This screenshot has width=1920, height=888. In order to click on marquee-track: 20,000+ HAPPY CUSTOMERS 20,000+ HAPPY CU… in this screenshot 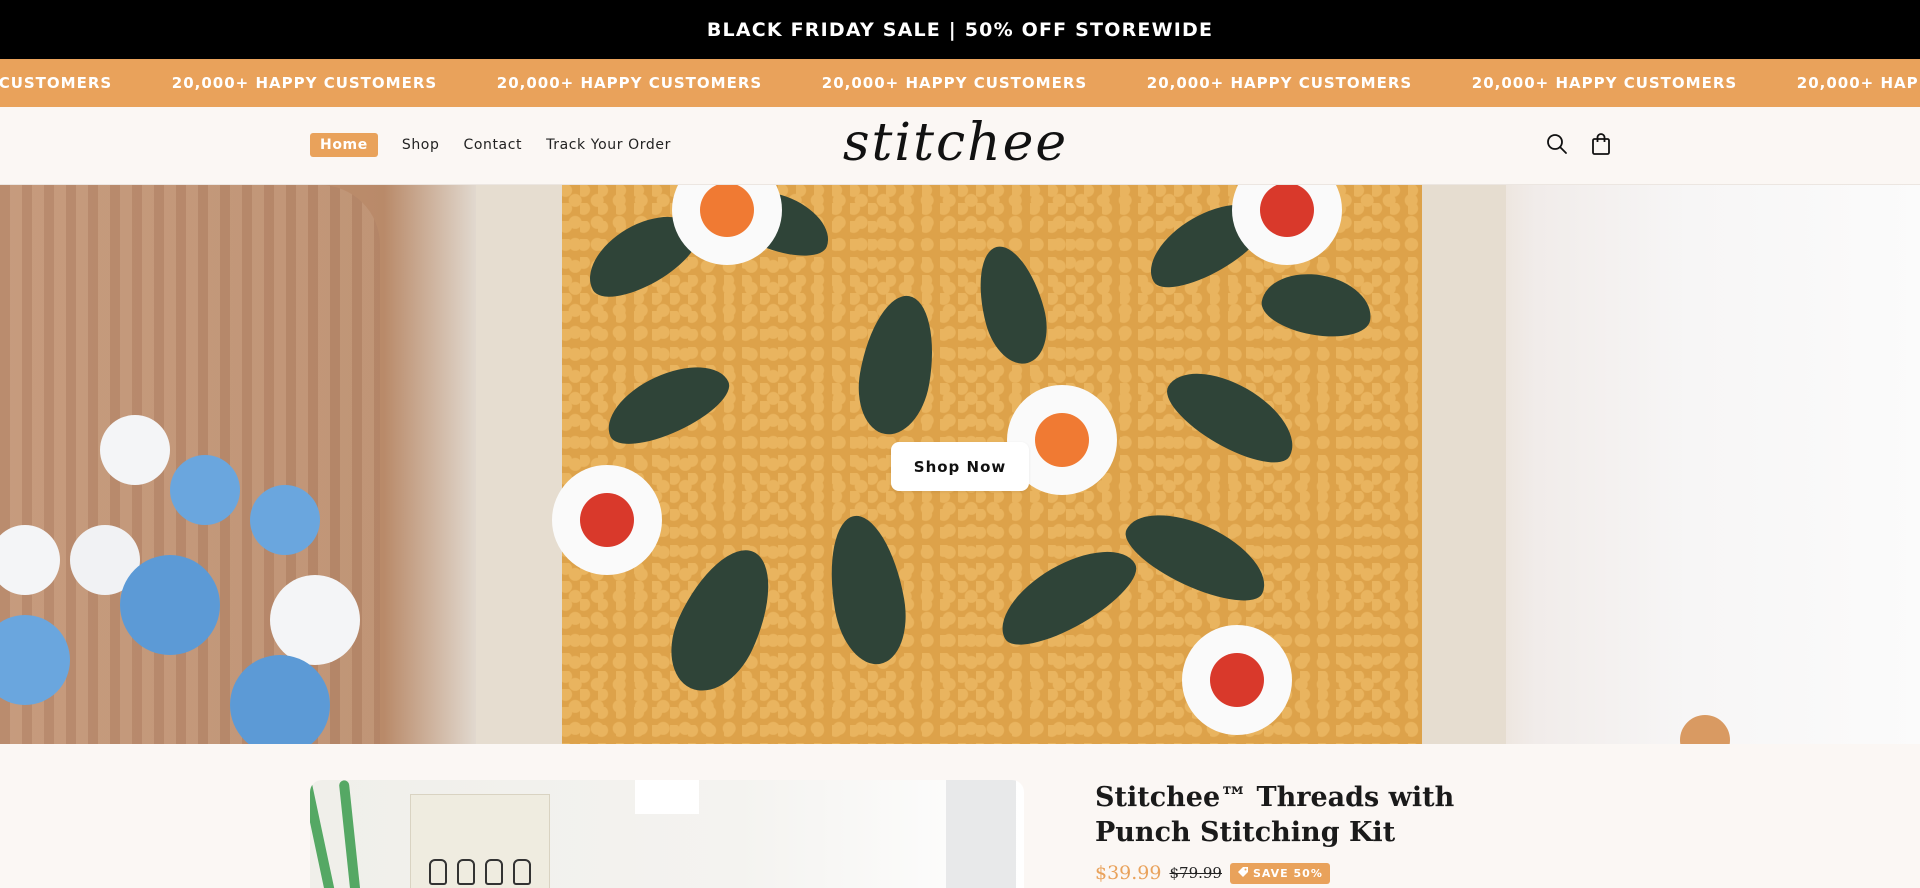, I will do `click(960, 83)`.